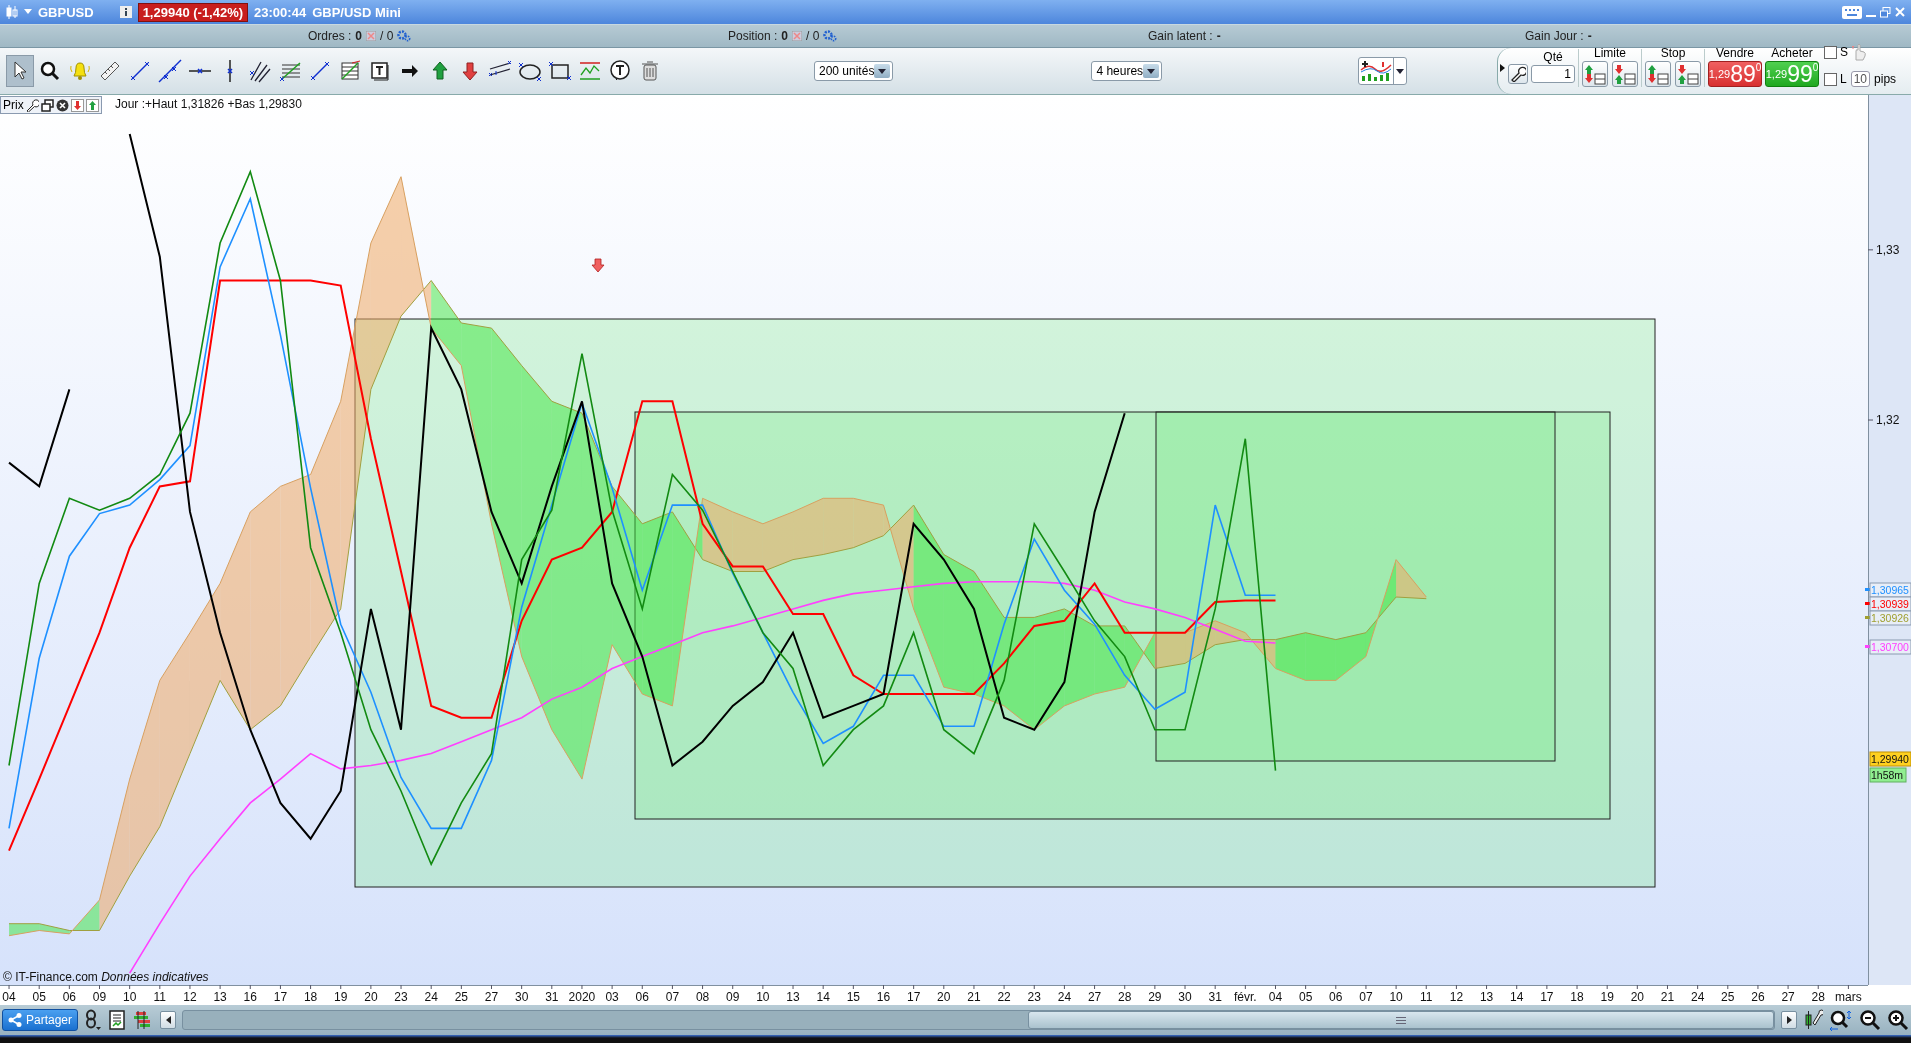 The width and height of the screenshot is (1911, 1043). I want to click on axis-label: 28, so click(1818, 997).